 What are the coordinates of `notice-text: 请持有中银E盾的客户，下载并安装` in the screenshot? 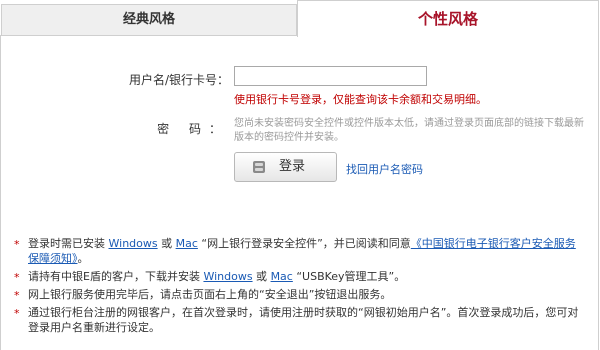 It's located at (116, 276).